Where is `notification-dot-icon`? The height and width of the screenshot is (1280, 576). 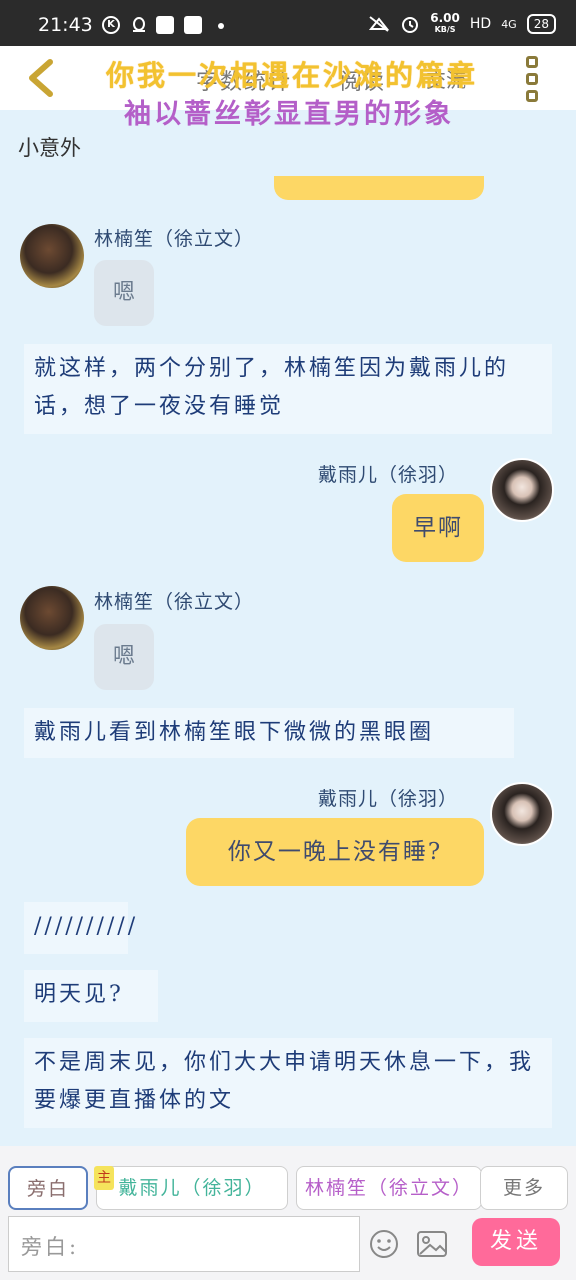
notification-dot-icon is located at coordinates (221, 26).